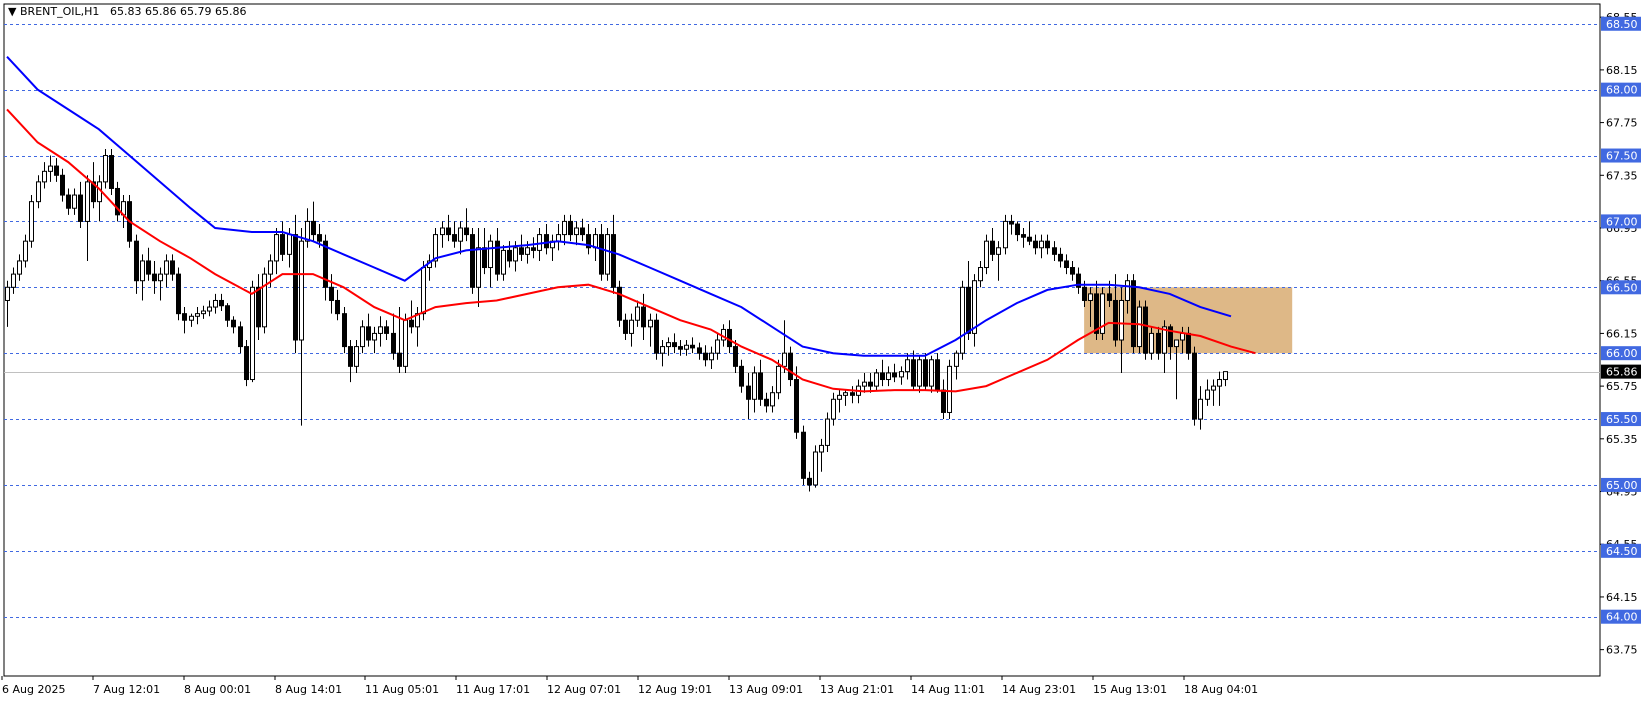  I want to click on level-price-label: 68.50, so click(1622, 24).